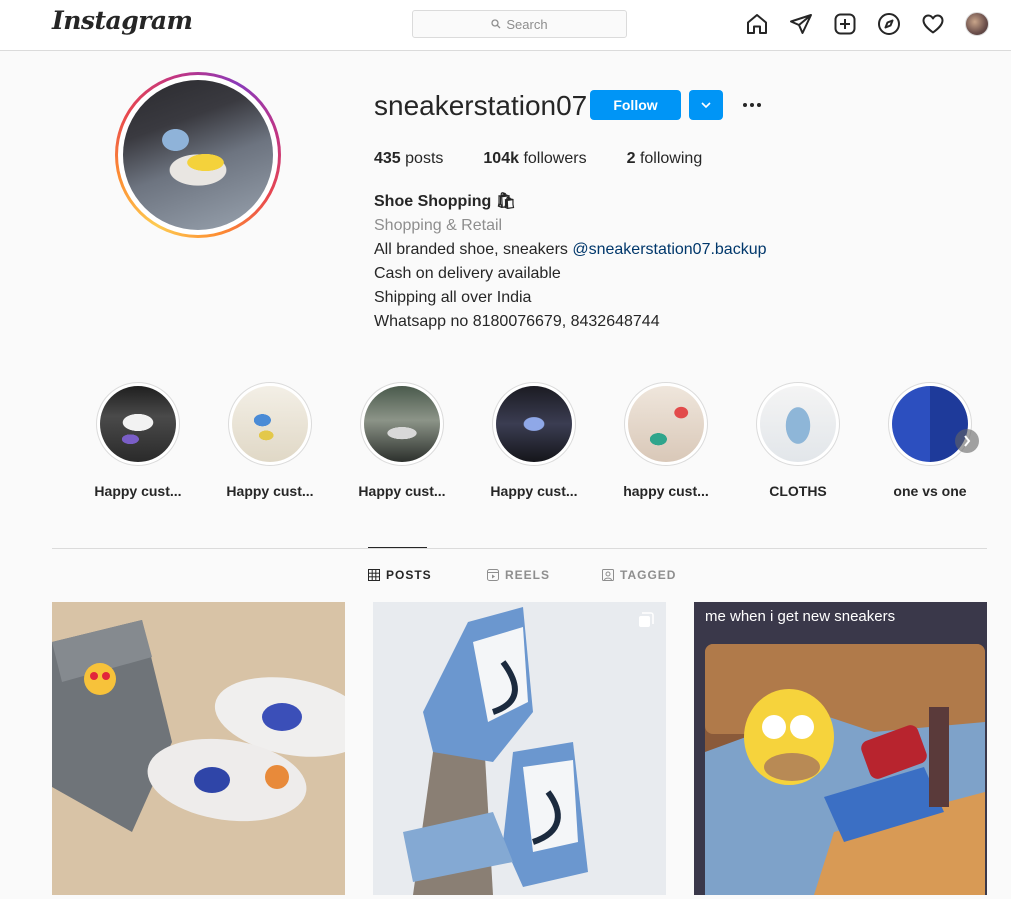 The image size is (1011, 899). I want to click on posts-label: posts, so click(424, 158).